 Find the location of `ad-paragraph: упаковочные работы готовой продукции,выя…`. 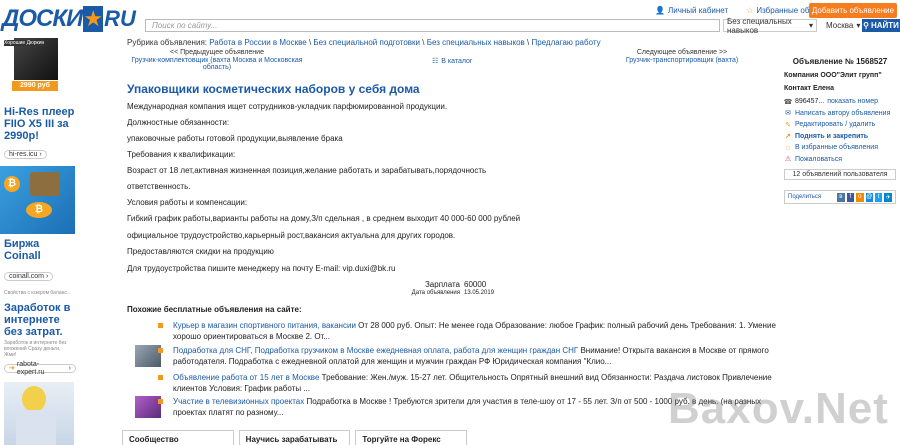

ad-paragraph: упаковочные работы готовой продукции,выя… is located at coordinates (235, 138).